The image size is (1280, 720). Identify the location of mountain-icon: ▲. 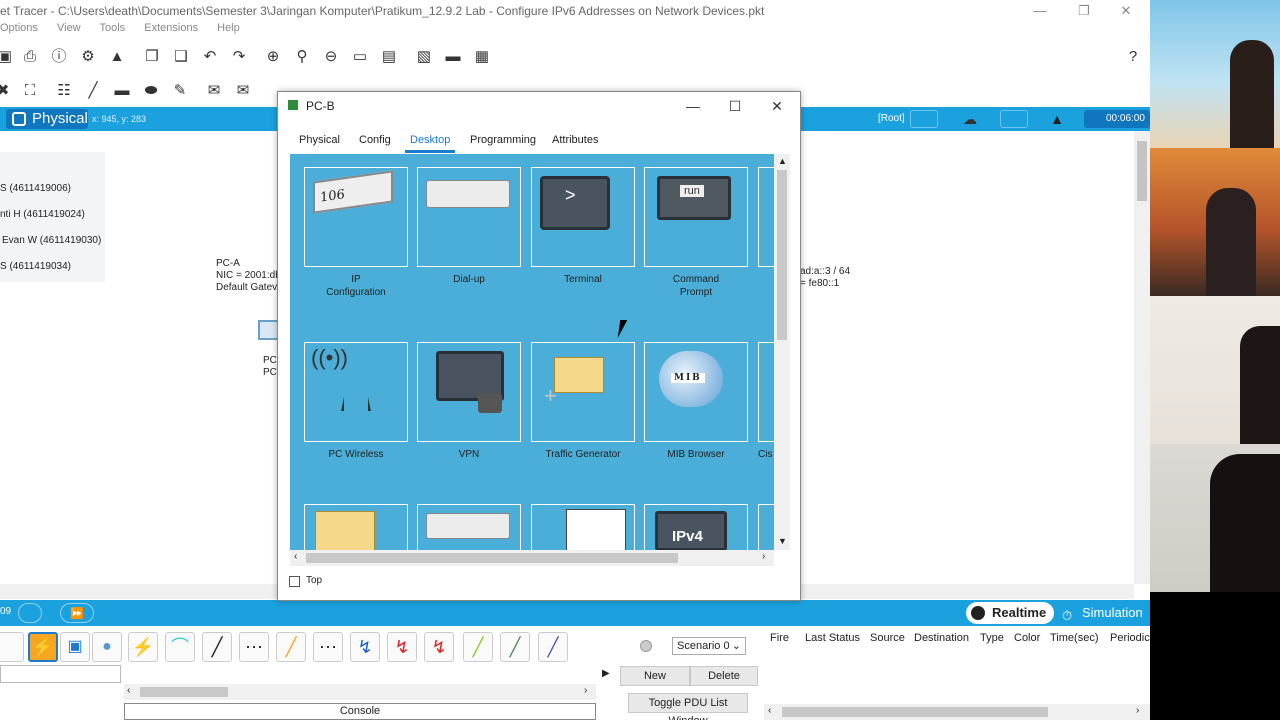
(1057, 119).